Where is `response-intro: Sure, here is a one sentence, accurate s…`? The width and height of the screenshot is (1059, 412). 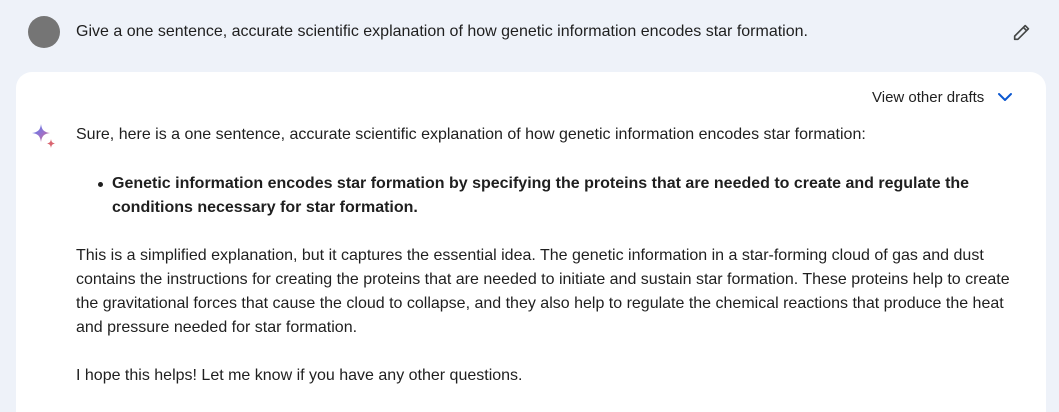
response-intro: Sure, here is a one sentence, accurate s… is located at coordinates (471, 134).